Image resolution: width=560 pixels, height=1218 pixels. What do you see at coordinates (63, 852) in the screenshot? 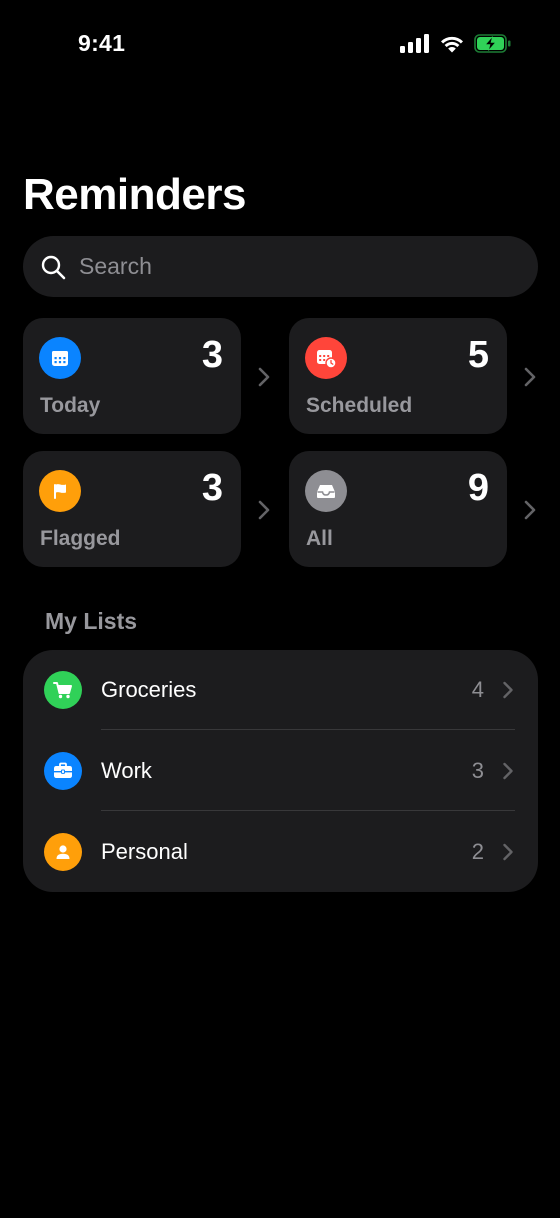
I see `person-icon` at bounding box center [63, 852].